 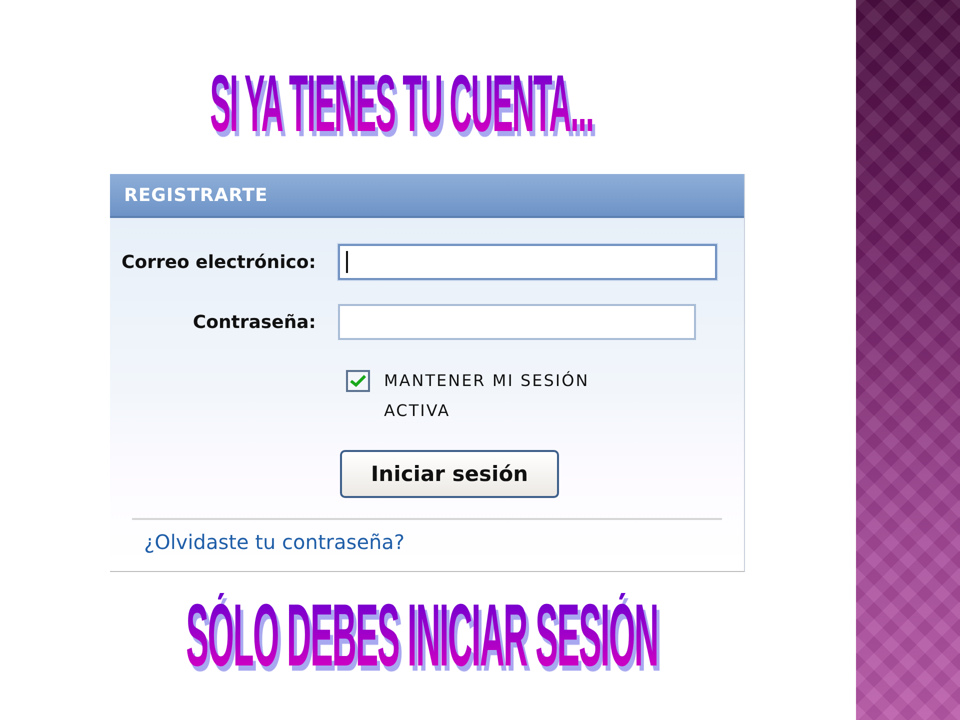 I want to click on forgot-password-link: ¿Olvidaste tu contraseña?, so click(x=274, y=542).